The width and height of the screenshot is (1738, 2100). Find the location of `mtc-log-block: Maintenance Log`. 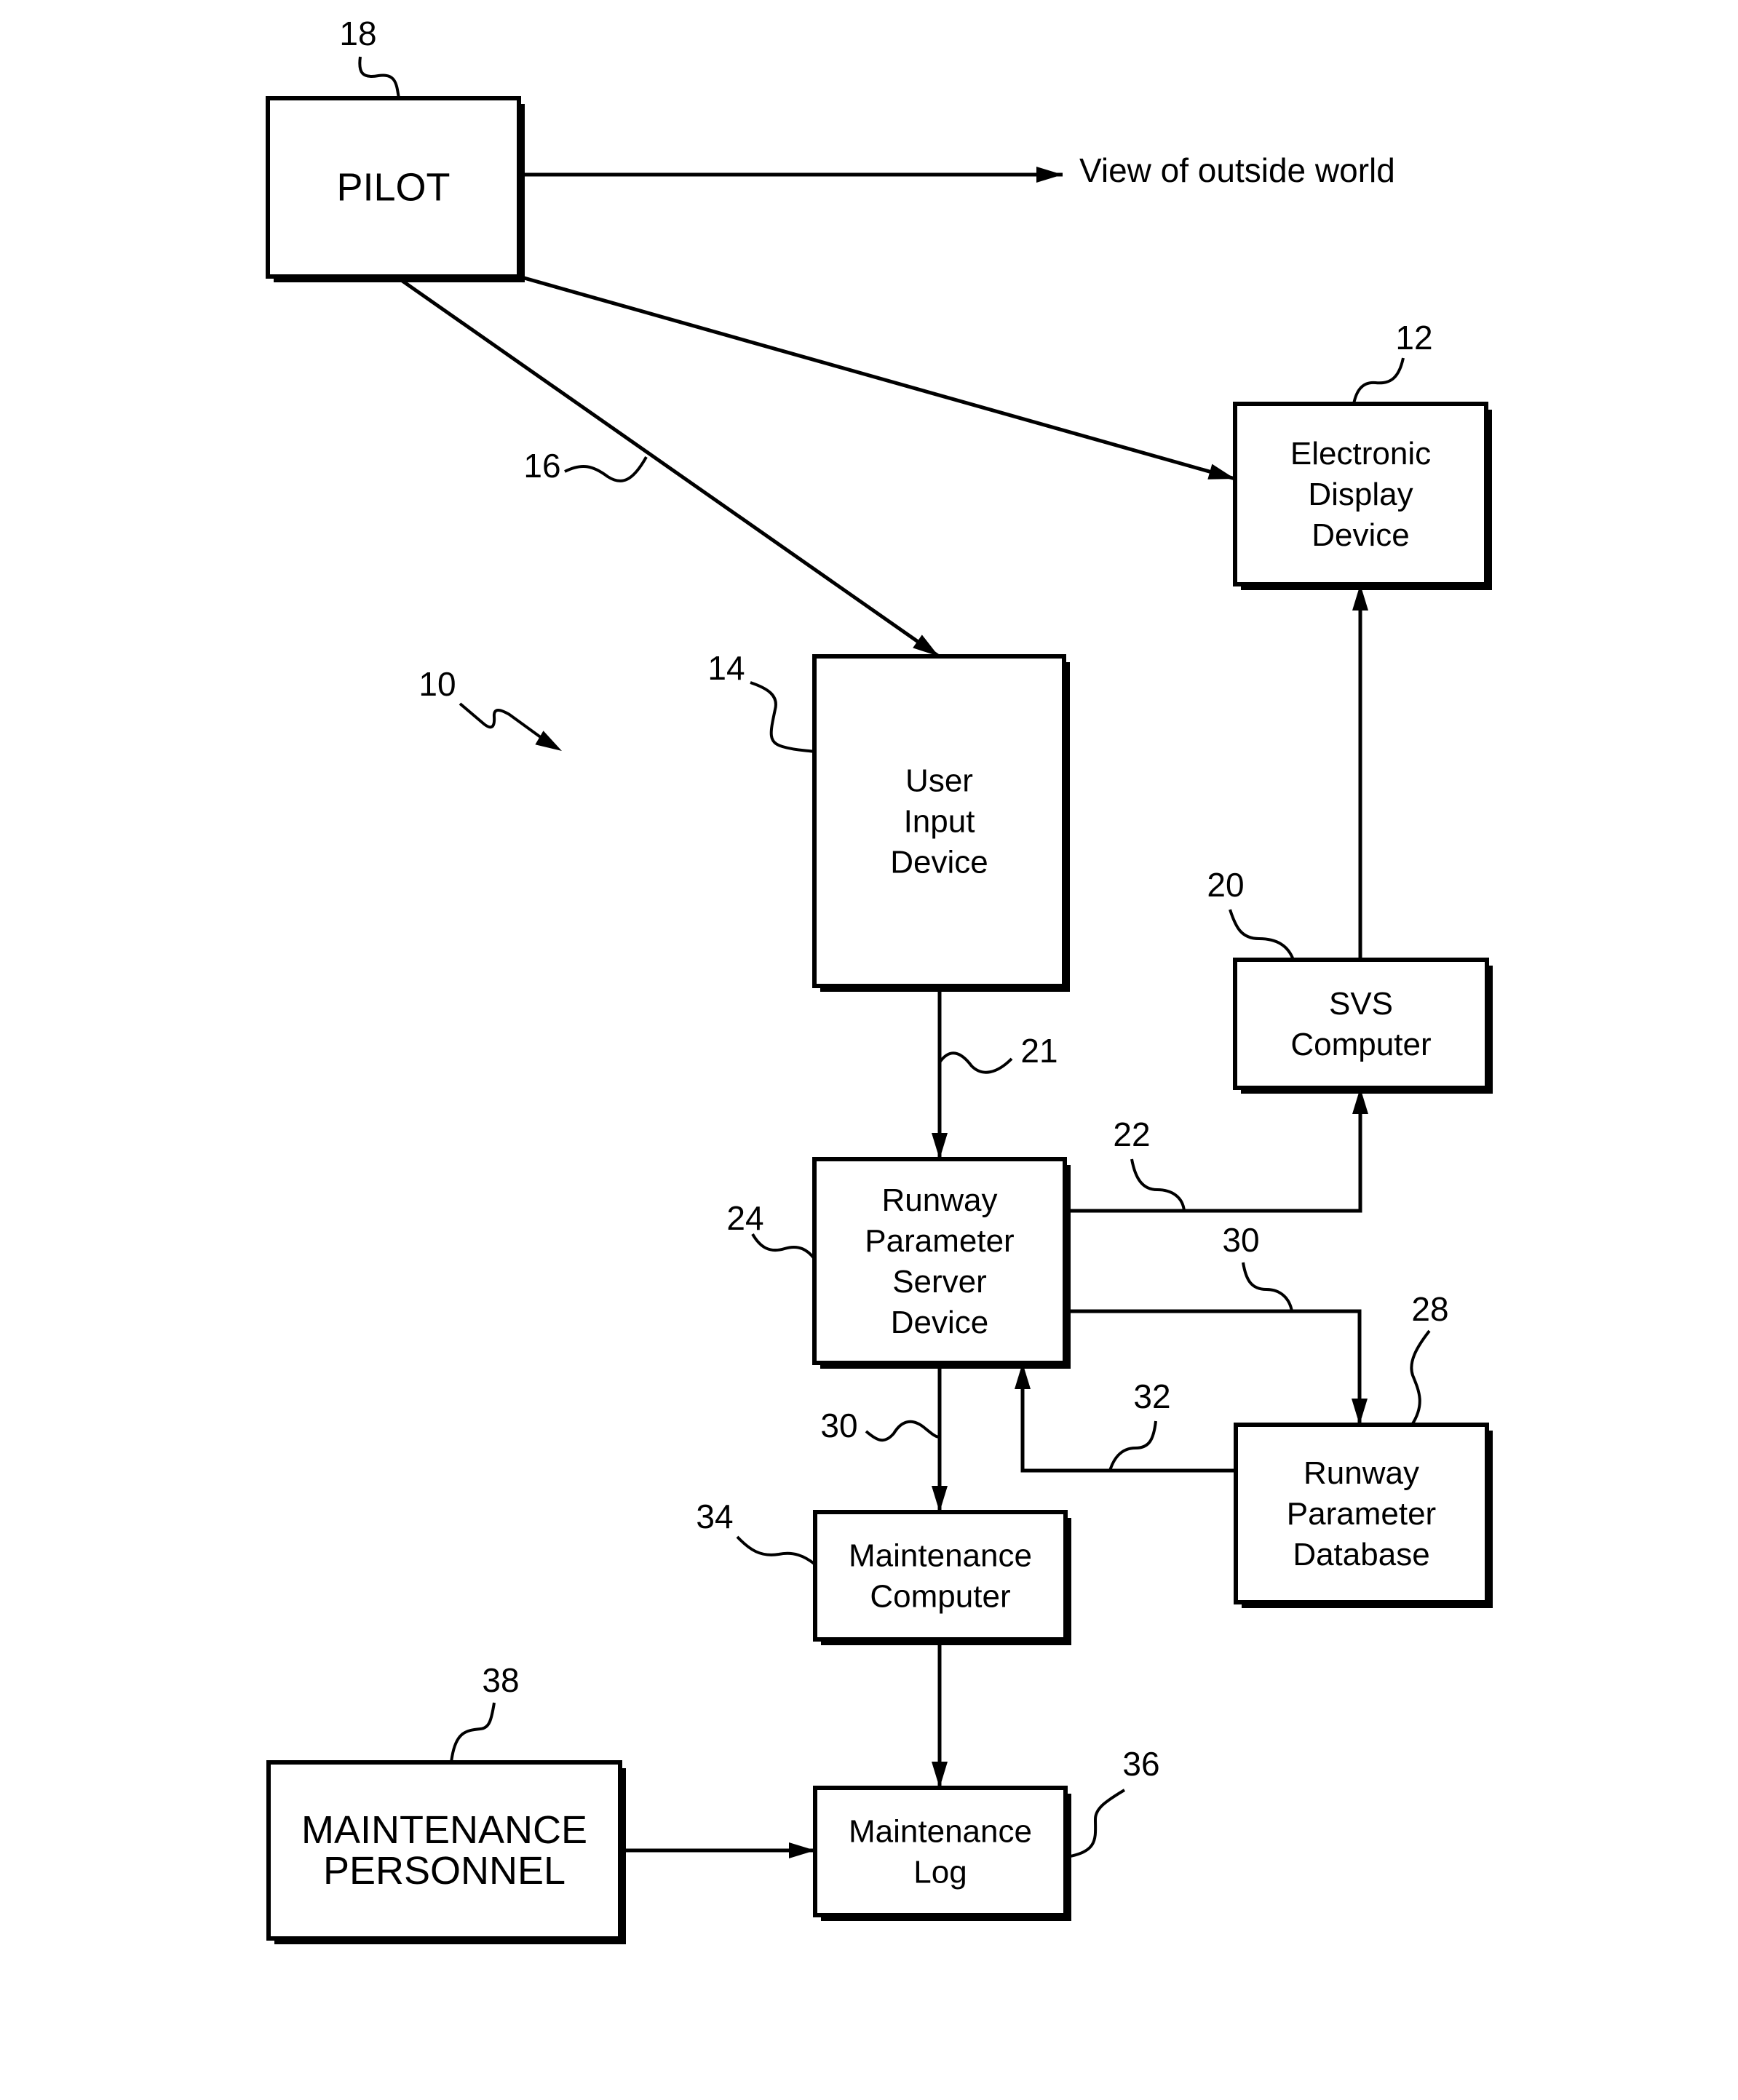

mtc-log-block: Maintenance Log is located at coordinates (942, 1854).